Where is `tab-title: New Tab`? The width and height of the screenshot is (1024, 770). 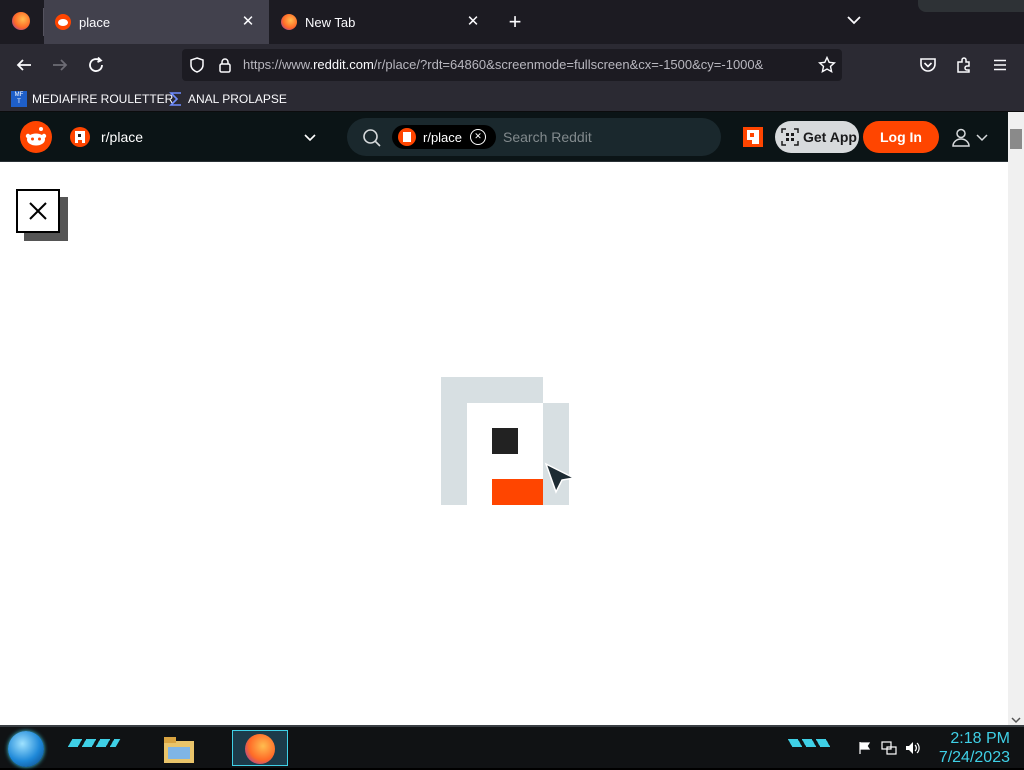
tab-title: New Tab is located at coordinates (330, 22).